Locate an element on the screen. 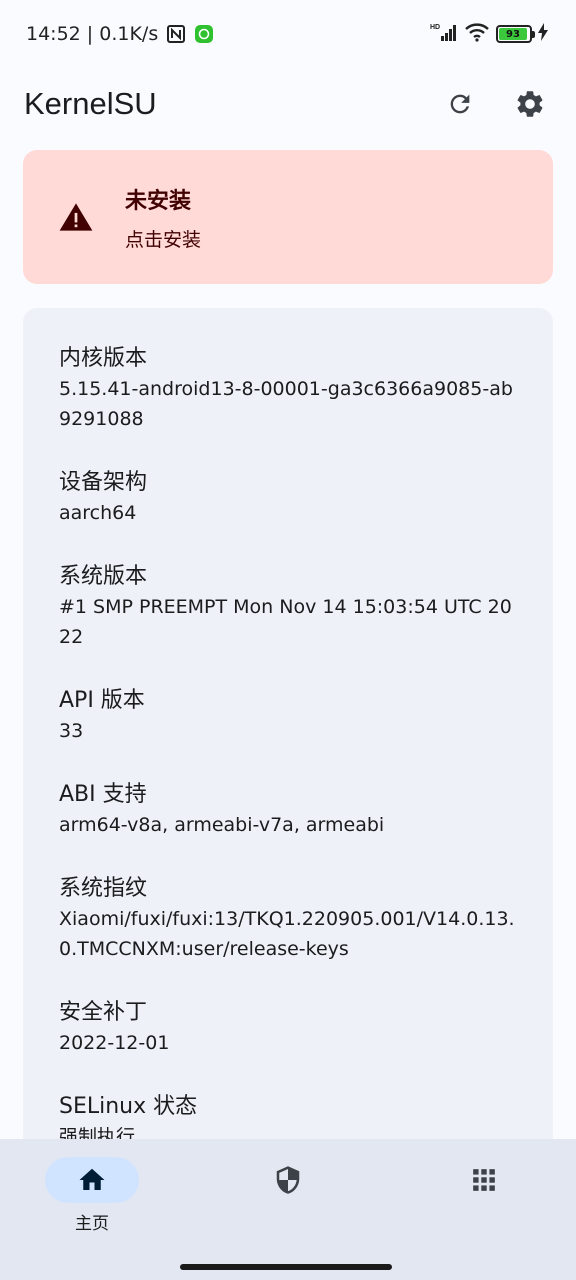  info-security-patch: 安全补丁 2022-12-01 is located at coordinates (288, 1028).